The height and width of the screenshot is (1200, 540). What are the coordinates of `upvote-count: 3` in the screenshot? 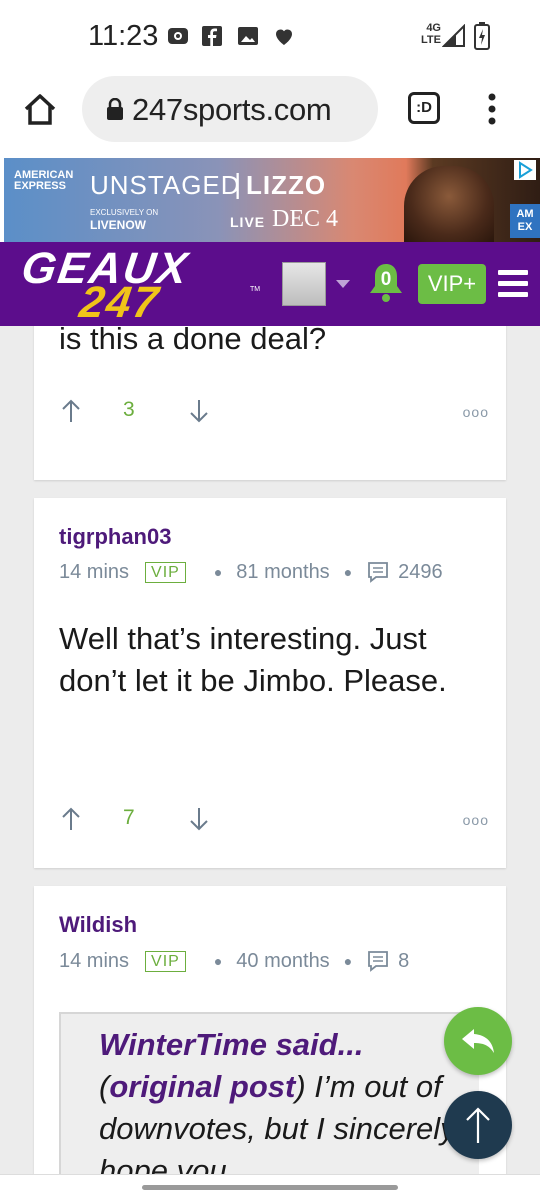 It's located at (129, 409).